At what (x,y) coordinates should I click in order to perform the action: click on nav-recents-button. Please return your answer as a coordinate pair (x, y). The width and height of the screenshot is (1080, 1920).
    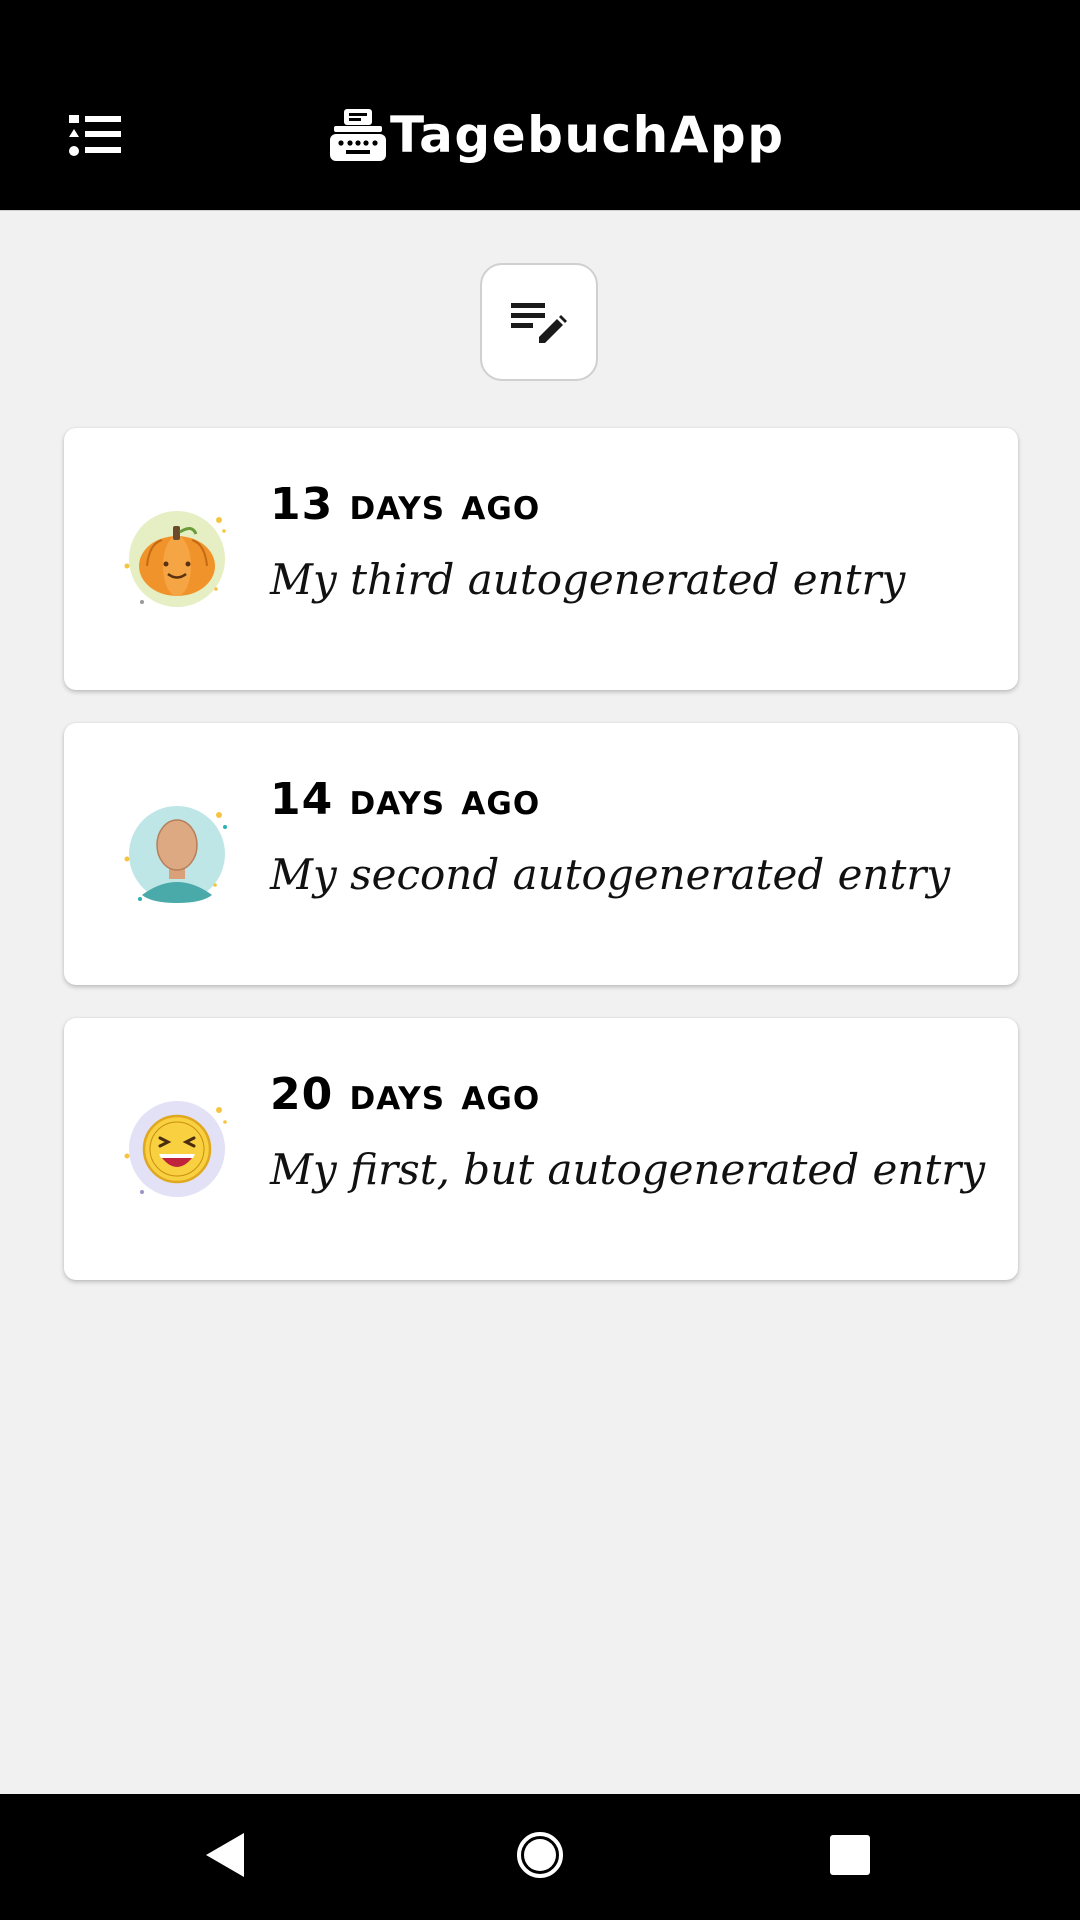
    Looking at the image, I should click on (850, 1855).